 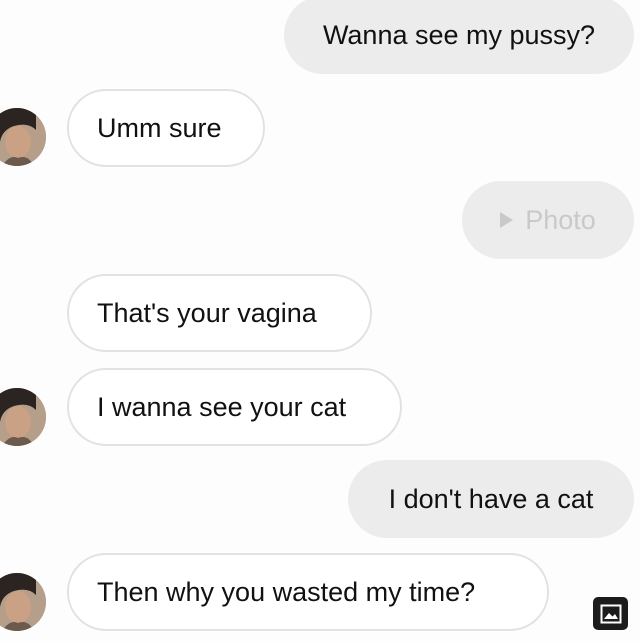 I want to click on message-outgoing: Wanna see my pussy?, so click(x=459, y=37).